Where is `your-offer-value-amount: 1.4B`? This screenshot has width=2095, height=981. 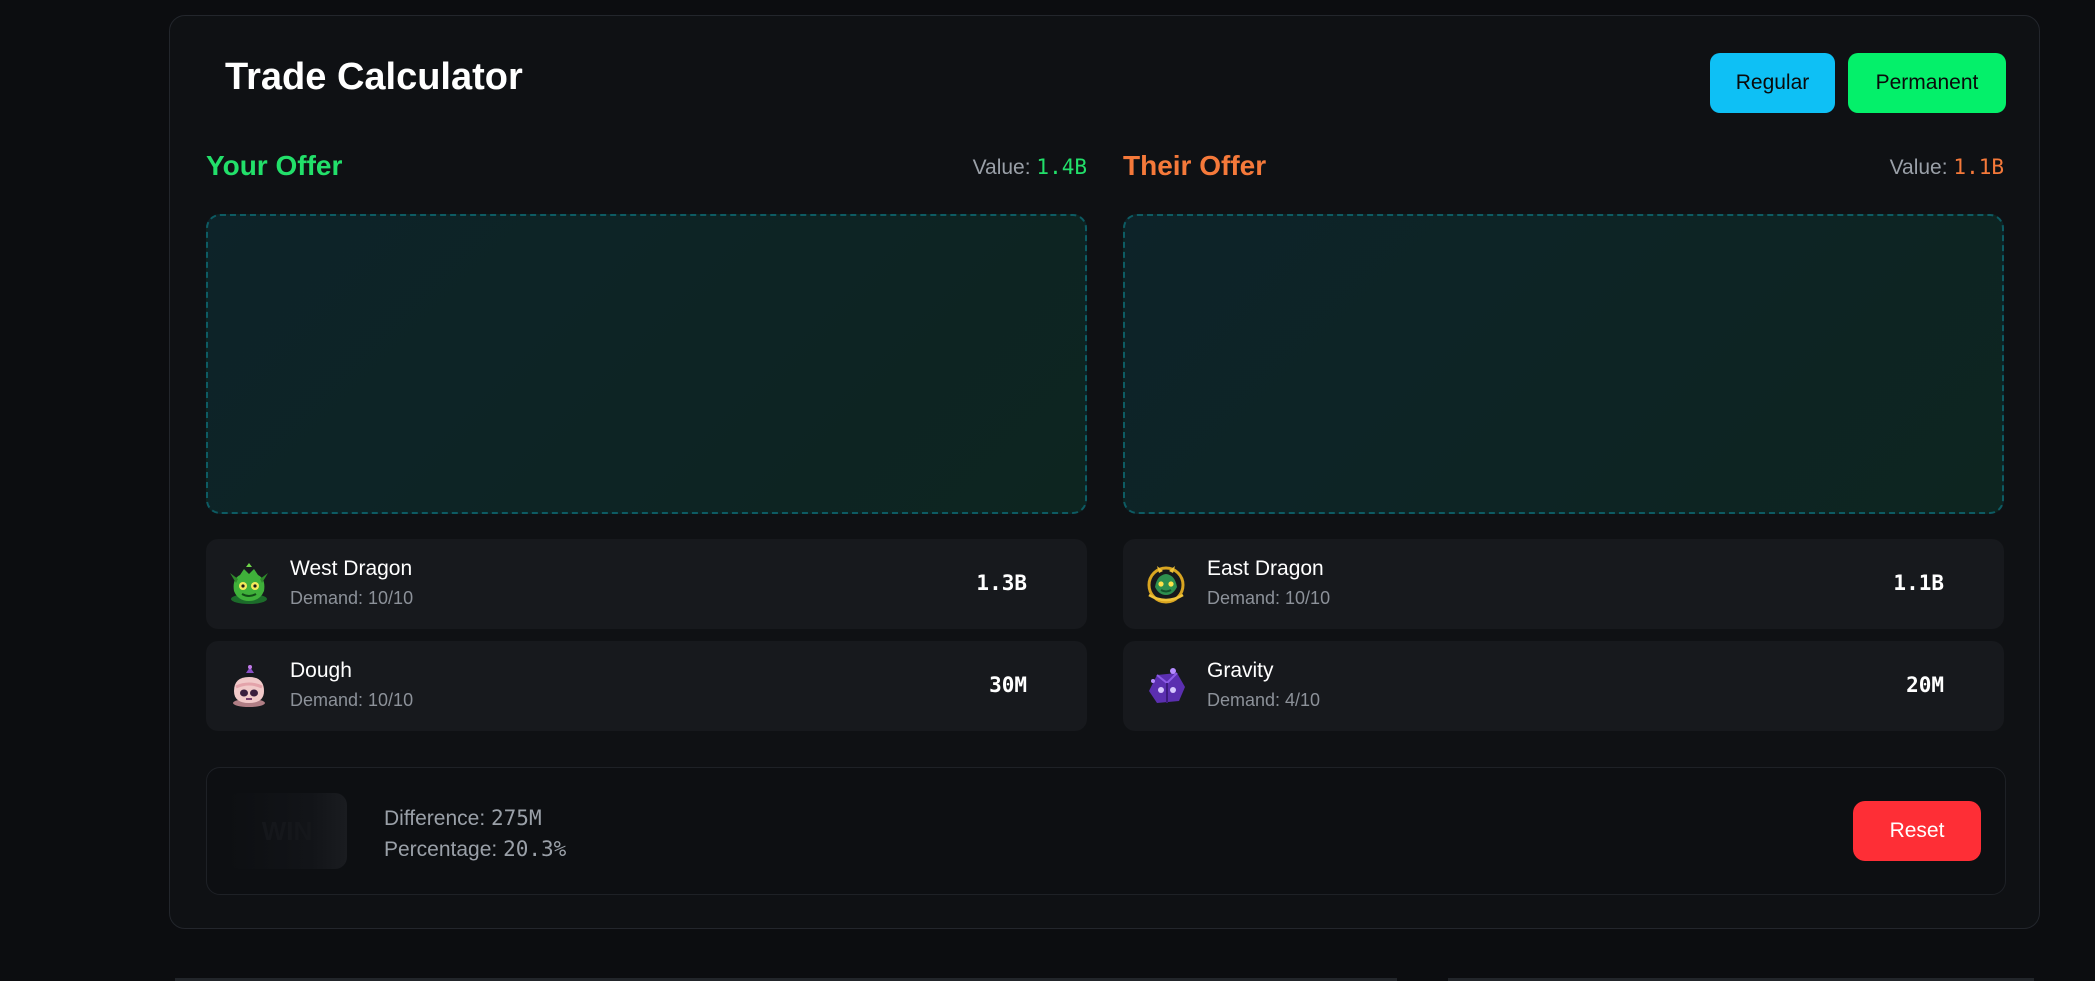
your-offer-value-amount: 1.4B is located at coordinates (1061, 167).